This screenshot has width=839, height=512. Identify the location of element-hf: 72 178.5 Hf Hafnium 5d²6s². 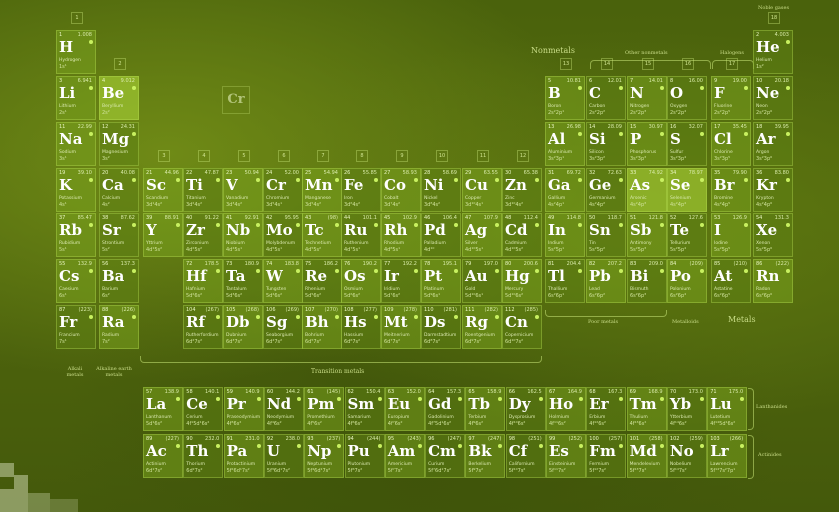
(203, 281).